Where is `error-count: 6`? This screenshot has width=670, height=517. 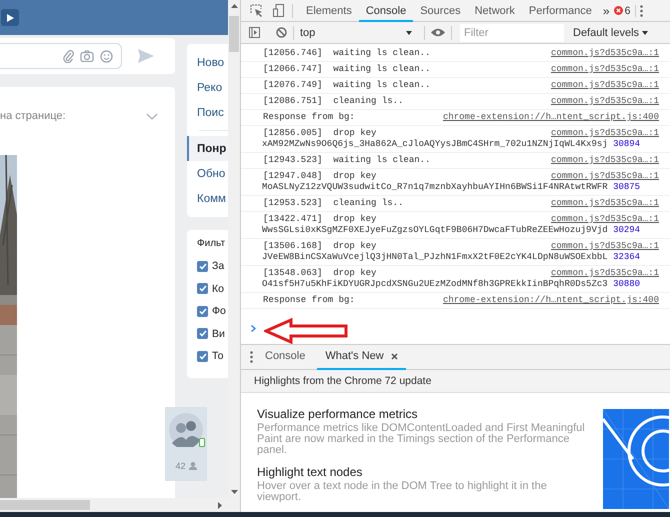 error-count: 6 is located at coordinates (627, 10).